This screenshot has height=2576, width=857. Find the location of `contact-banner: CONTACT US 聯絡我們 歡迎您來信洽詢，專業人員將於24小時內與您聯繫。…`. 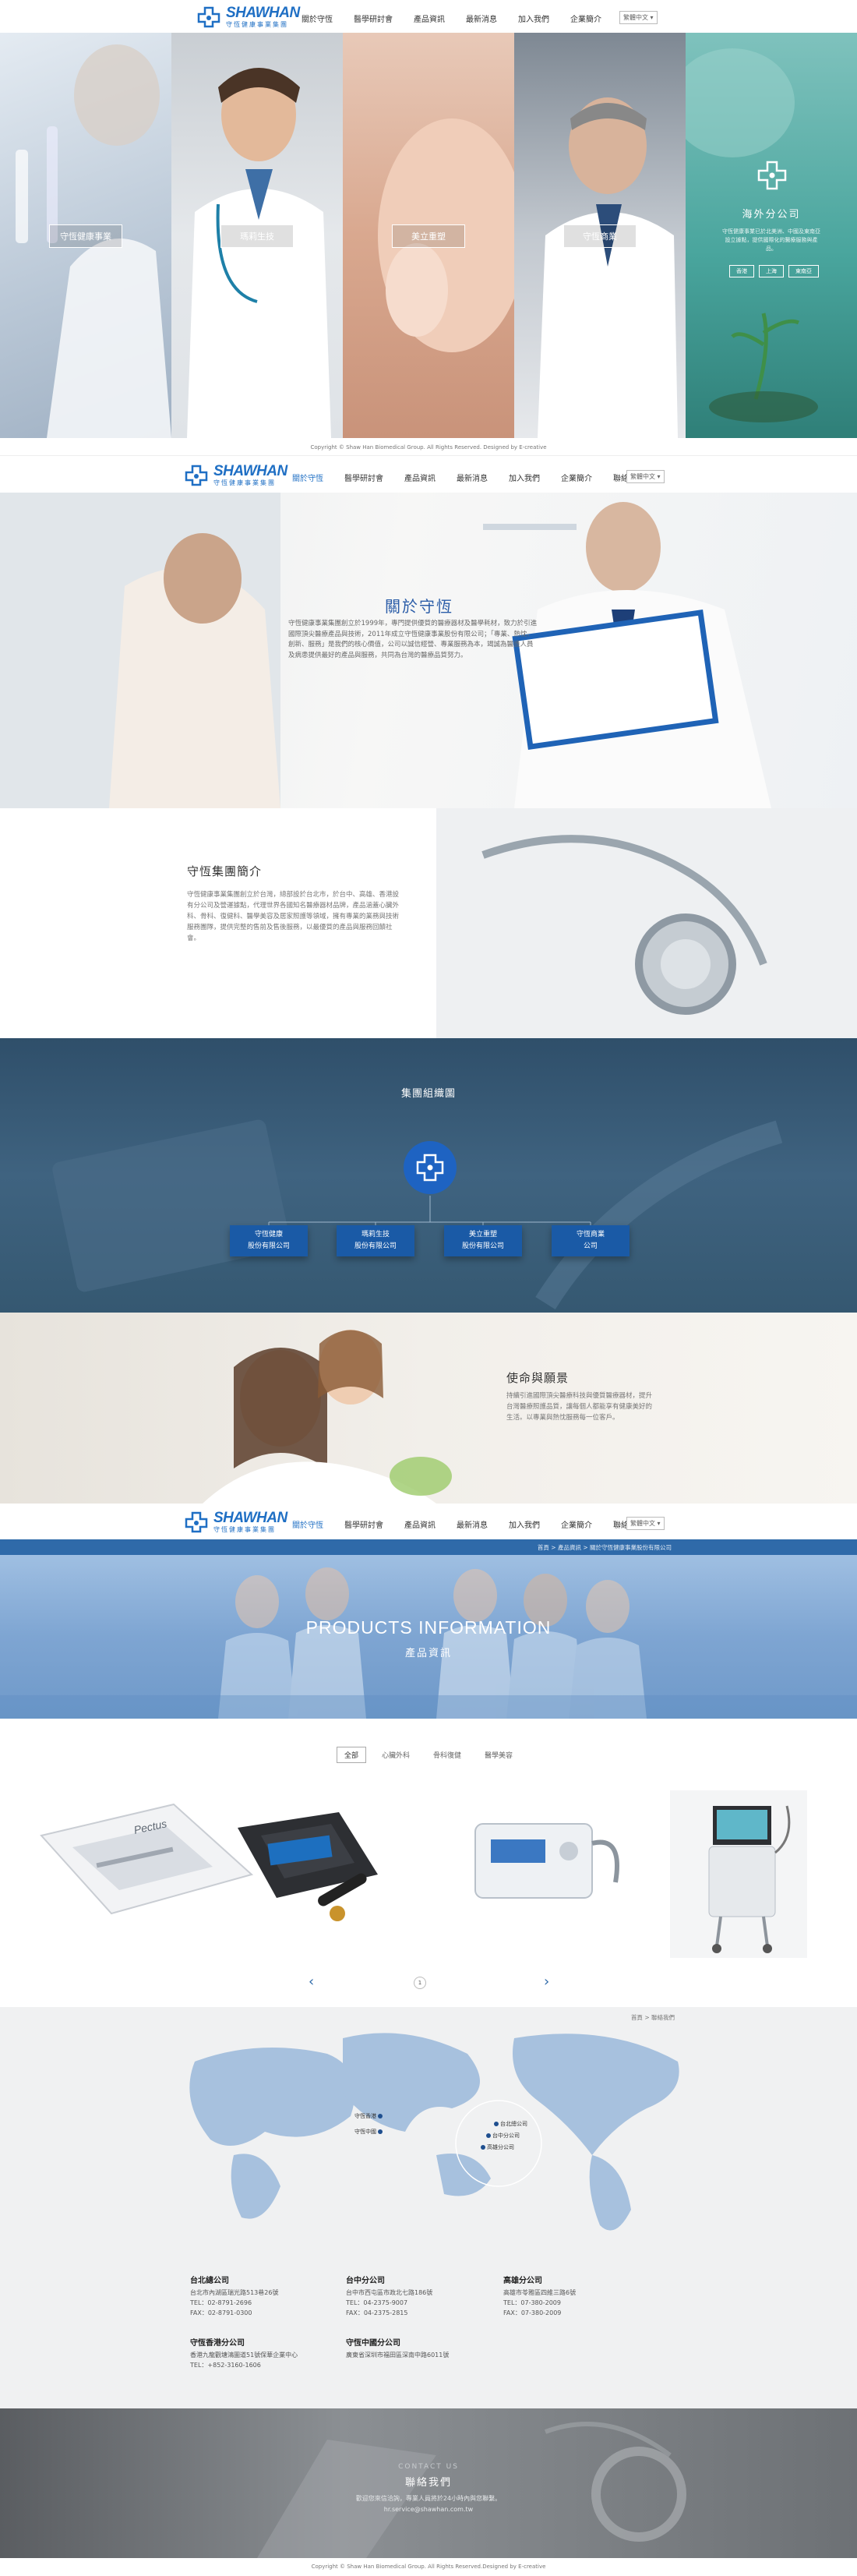

contact-banner: CONTACT US 聯絡我們 歡迎您來信洽詢，專業人員將於24小時內與您聯繫。… is located at coordinates (428, 2483).